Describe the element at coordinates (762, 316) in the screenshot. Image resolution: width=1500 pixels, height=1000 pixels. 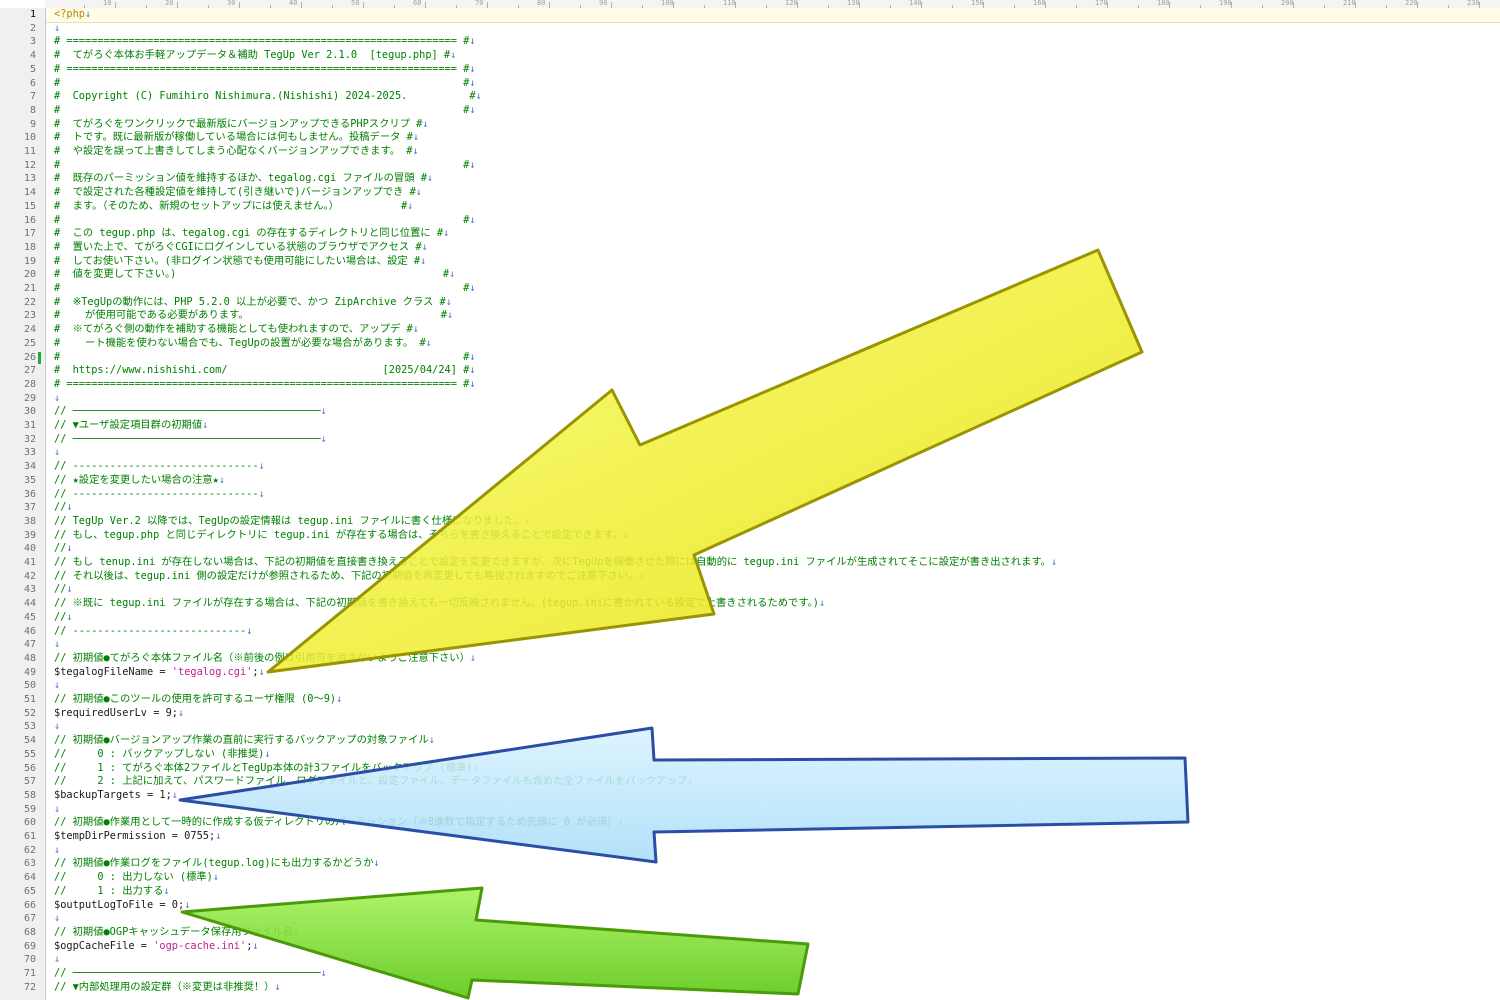
I see `code-line: 23 # が使用可能である必要があります。 #↓` at that location.